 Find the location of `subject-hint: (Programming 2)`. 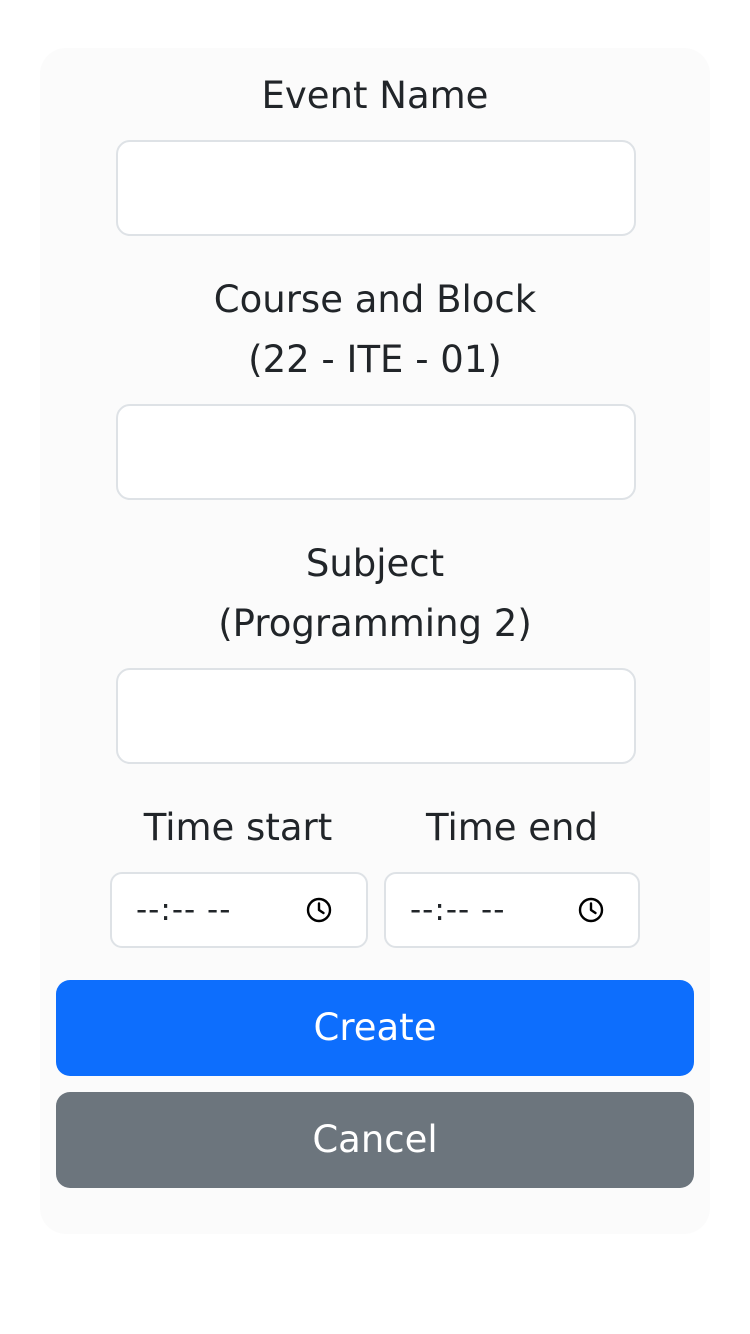

subject-hint: (Programming 2) is located at coordinates (375, 623).